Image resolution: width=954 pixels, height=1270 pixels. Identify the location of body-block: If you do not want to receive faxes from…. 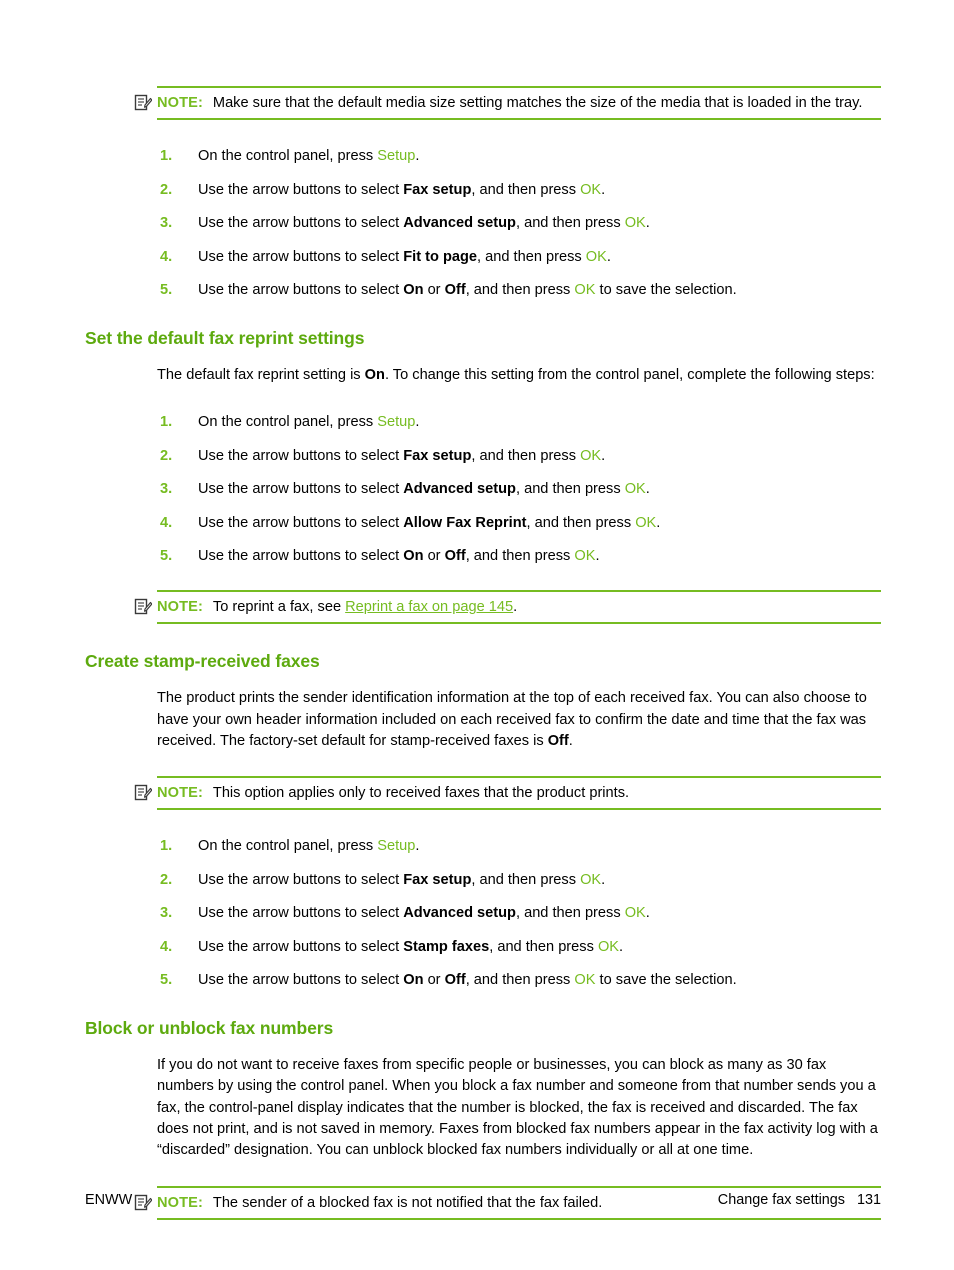
(517, 1108).